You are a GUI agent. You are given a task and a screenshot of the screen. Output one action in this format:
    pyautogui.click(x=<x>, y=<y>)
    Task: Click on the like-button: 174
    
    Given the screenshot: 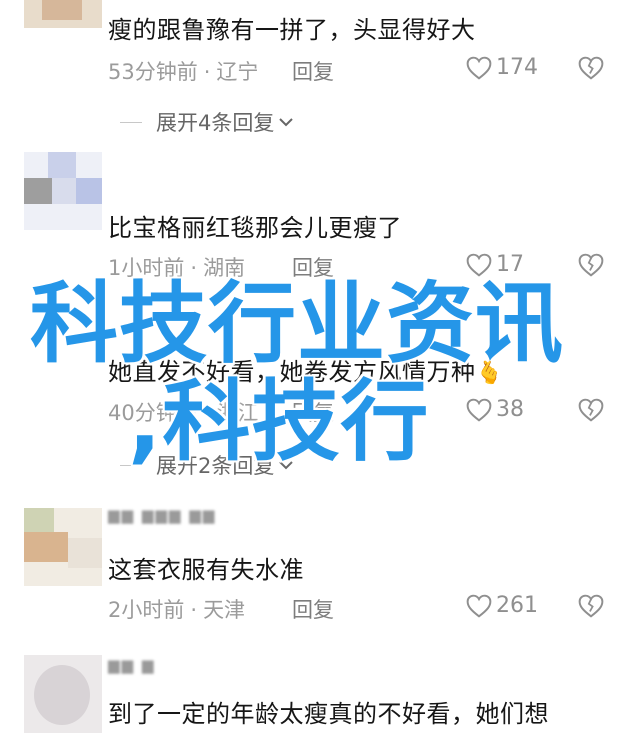 What is the action you would take?
    pyautogui.click(x=502, y=67)
    